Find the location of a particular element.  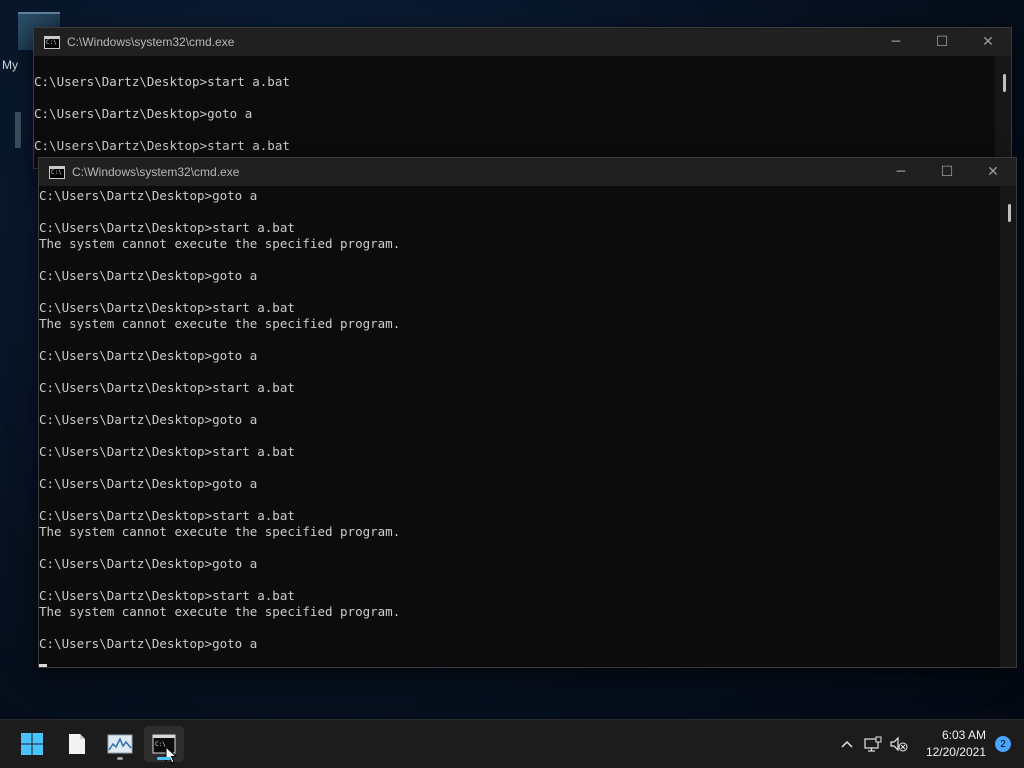

clock-time: 6:03 AM is located at coordinates (963, 735).